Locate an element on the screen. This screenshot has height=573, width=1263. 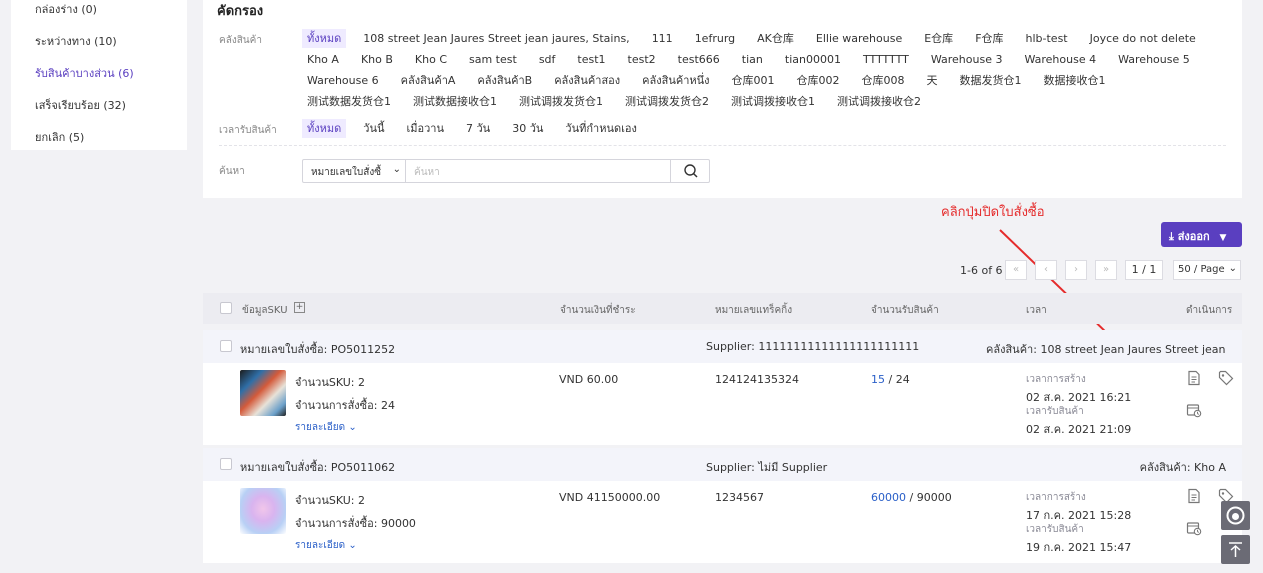
arrow-up-icon is located at coordinates (1235, 549).